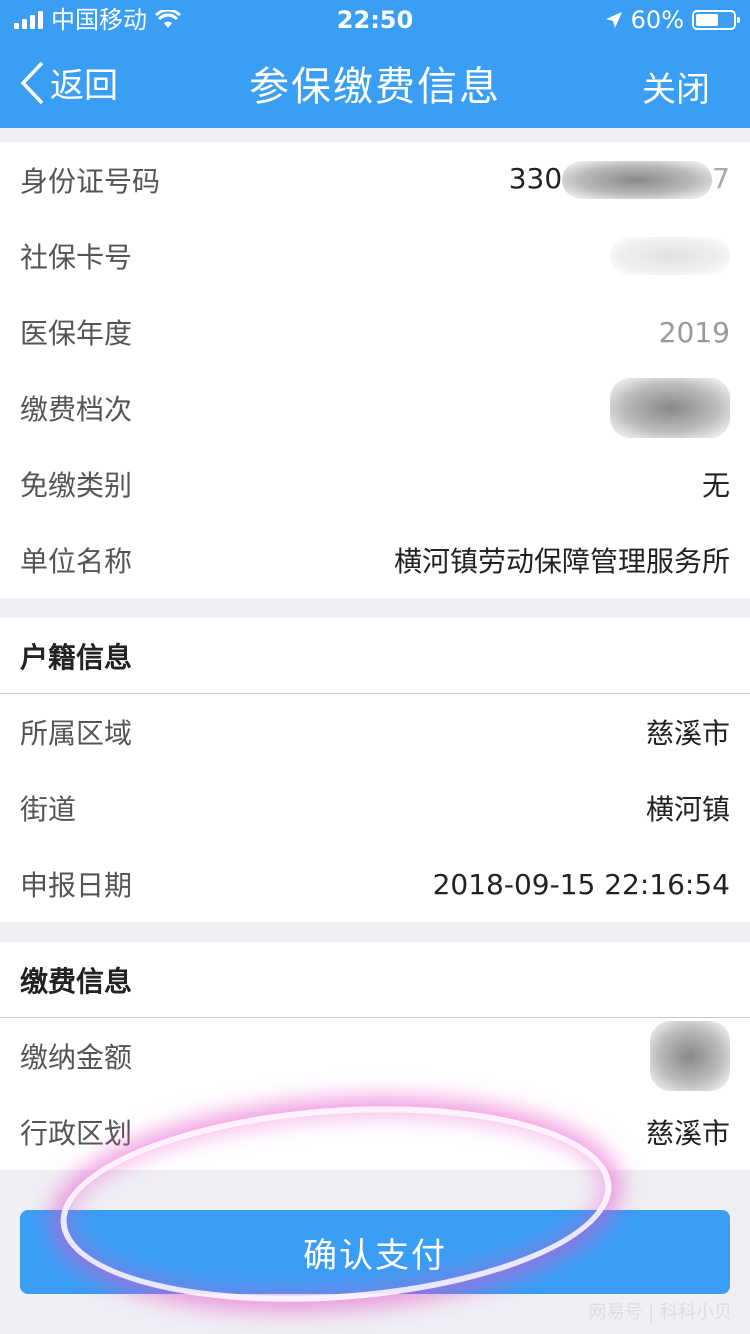  I want to click on section-heading: 户籍信息, so click(375, 656).